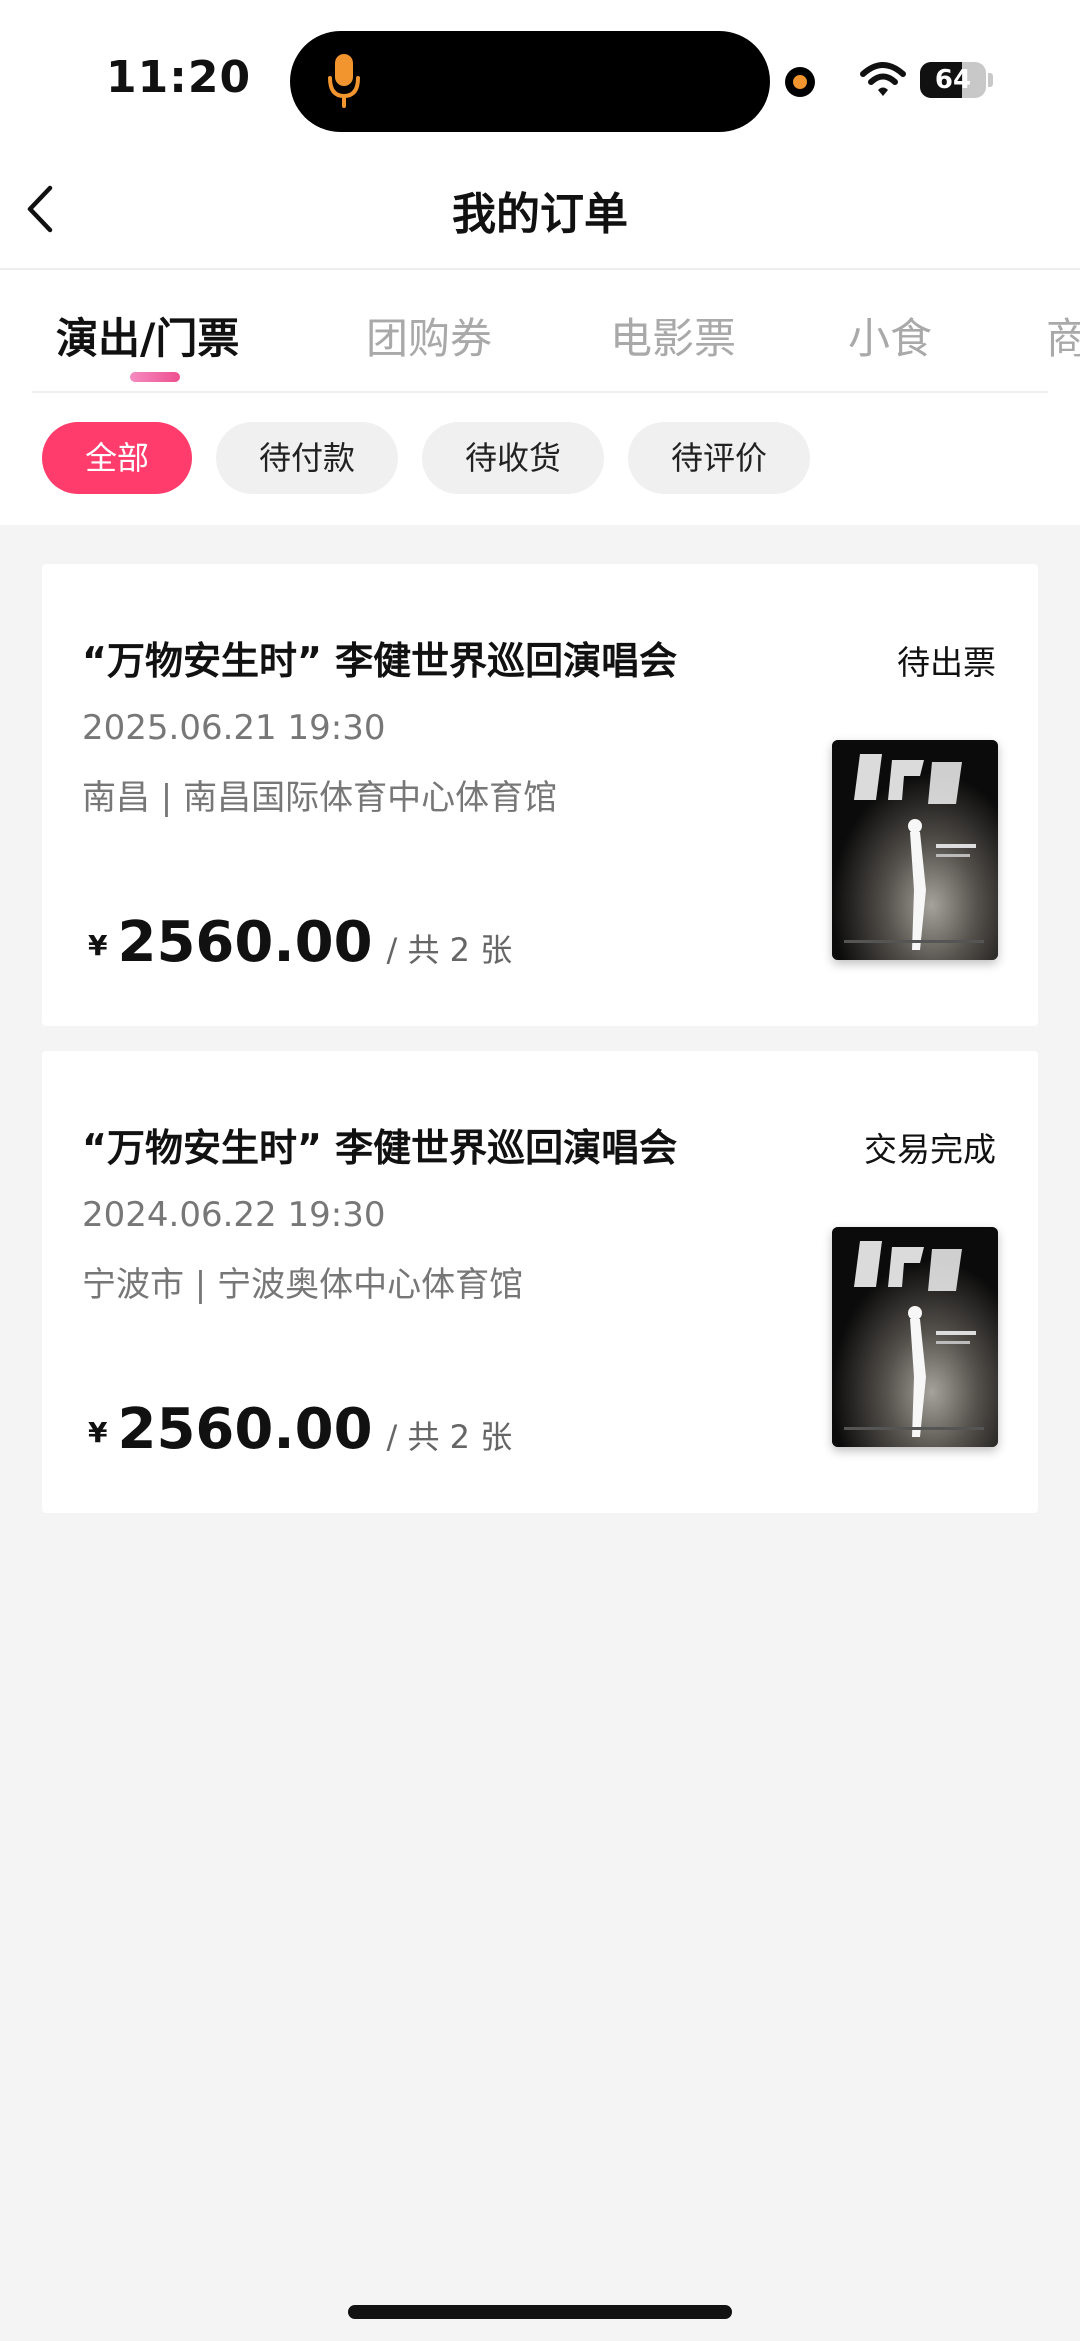 This screenshot has height=2341, width=1080. I want to click on header-divider, so click(540, 269).